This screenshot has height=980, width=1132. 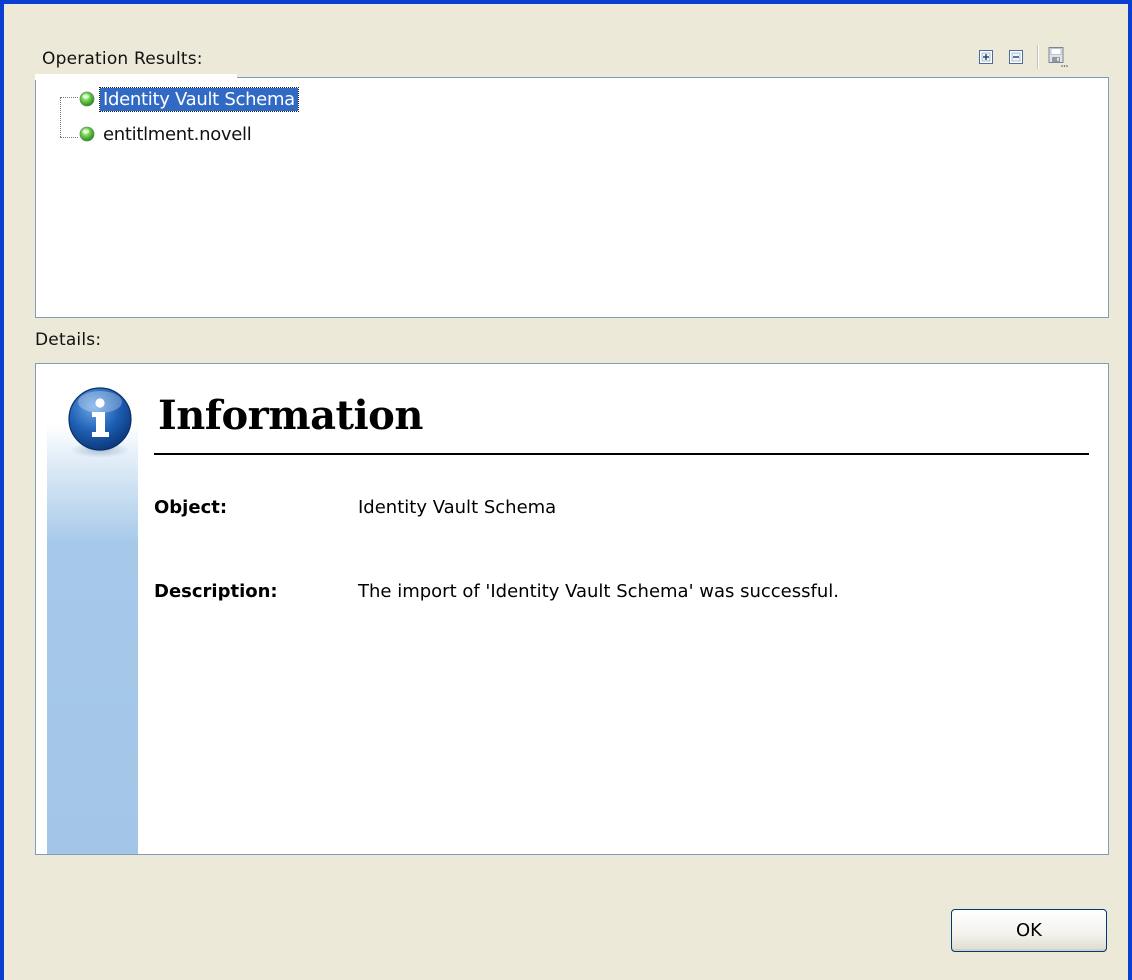 What do you see at coordinates (191, 507) in the screenshot?
I see `object-label: Object:` at bounding box center [191, 507].